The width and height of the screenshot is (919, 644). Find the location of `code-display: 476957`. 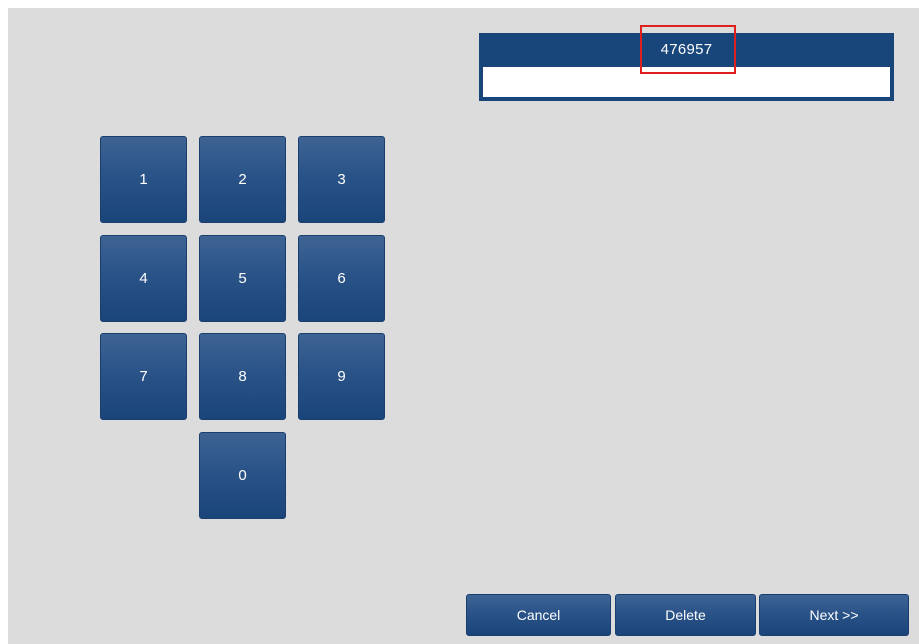

code-display: 476957 is located at coordinates (686, 49).